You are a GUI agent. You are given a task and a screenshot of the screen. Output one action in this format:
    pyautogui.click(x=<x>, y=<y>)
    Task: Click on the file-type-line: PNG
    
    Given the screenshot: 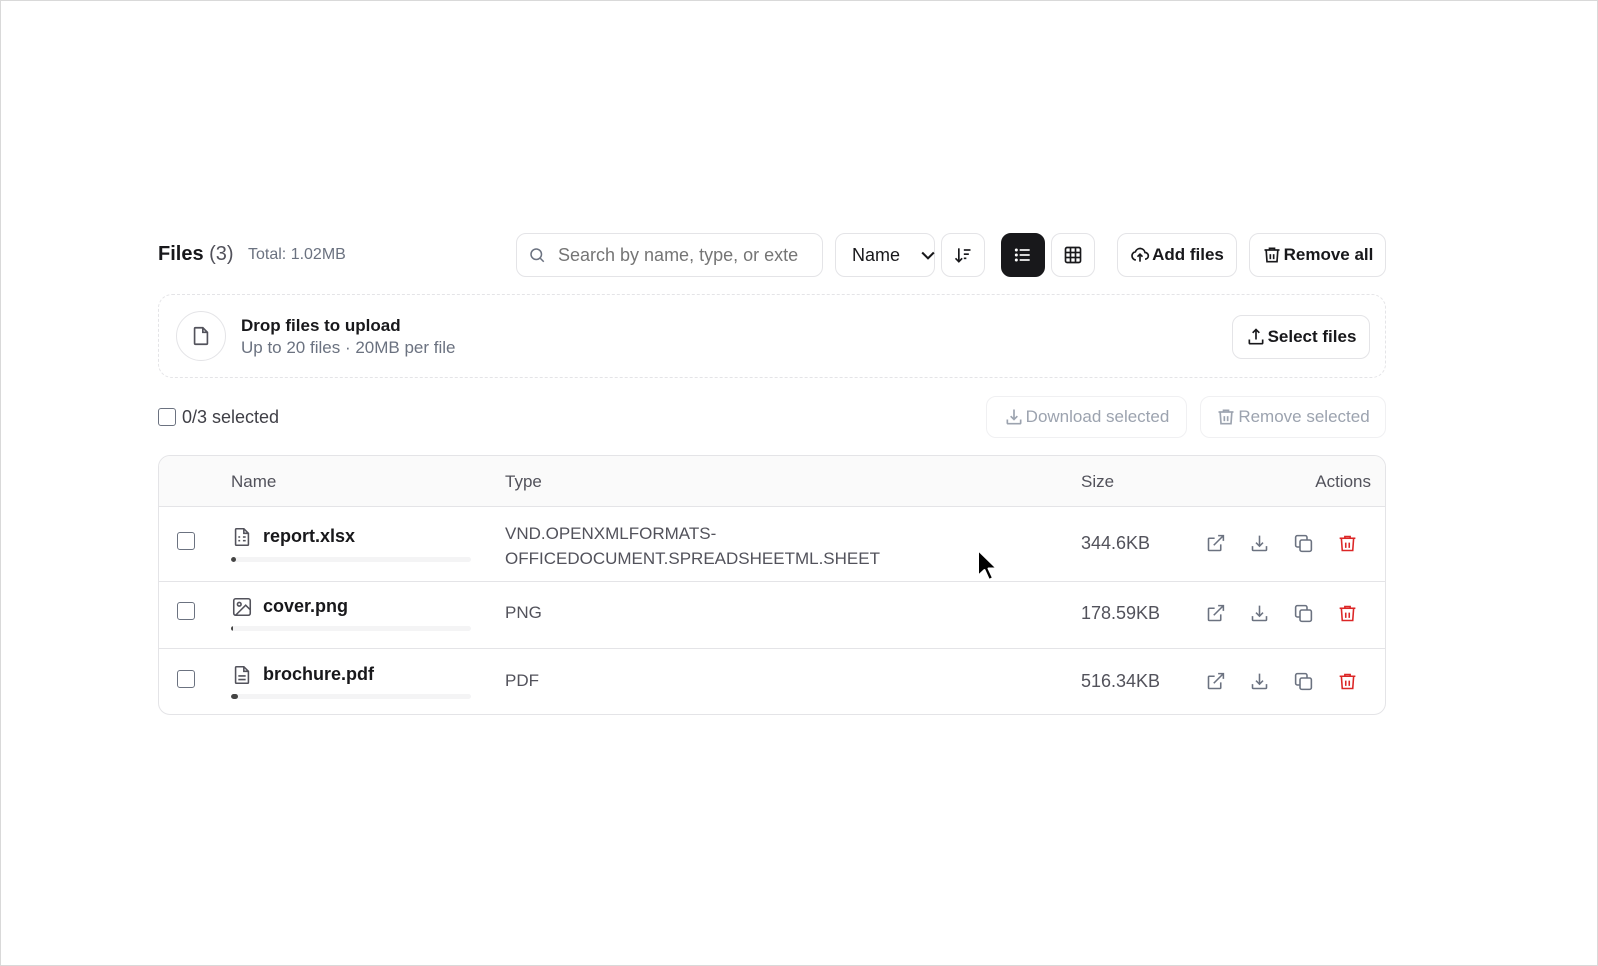 What is the action you would take?
    pyautogui.click(x=523, y=612)
    